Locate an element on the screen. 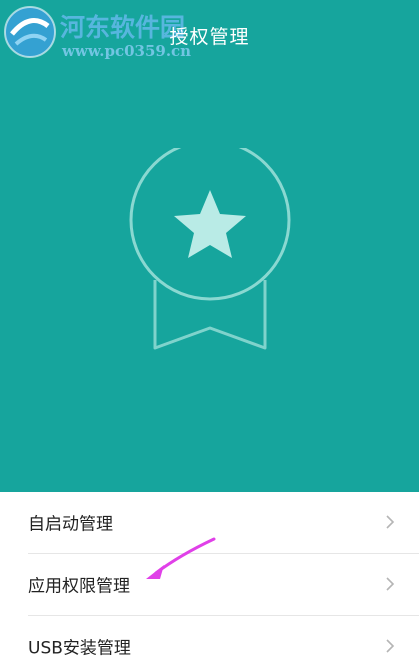 Image resolution: width=419 pixels, height=672 pixels. menu-item-usb-install: USB安装管理 is located at coordinates (209, 644).